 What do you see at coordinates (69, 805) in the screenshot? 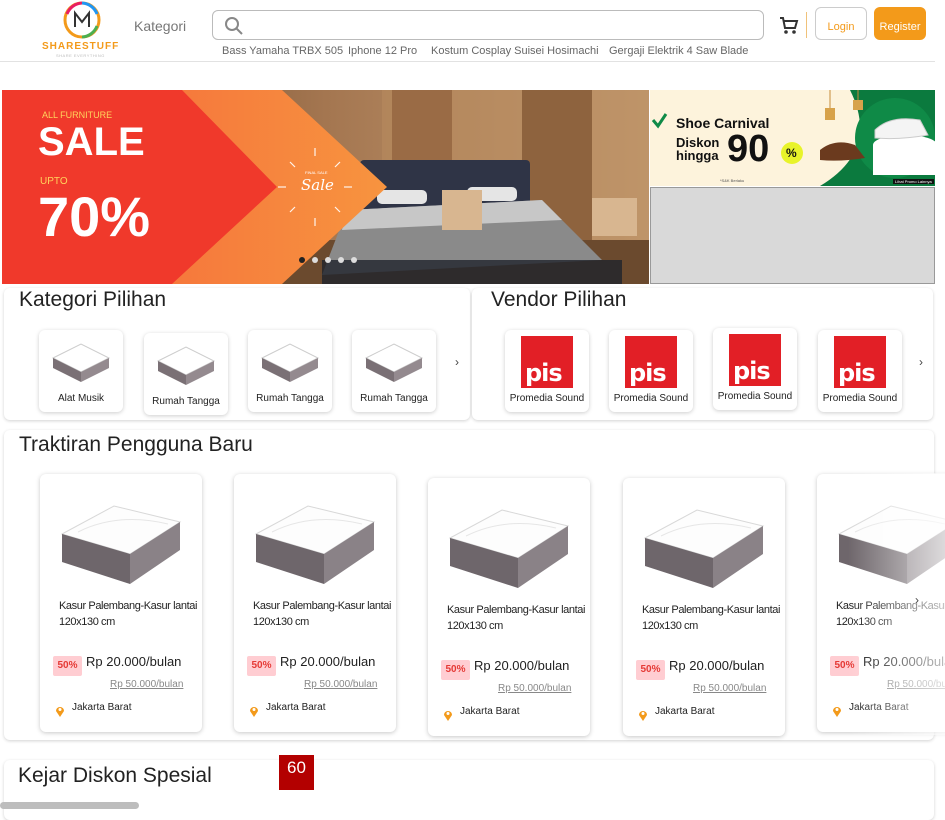
I see `horizontal-scrollbar` at bounding box center [69, 805].